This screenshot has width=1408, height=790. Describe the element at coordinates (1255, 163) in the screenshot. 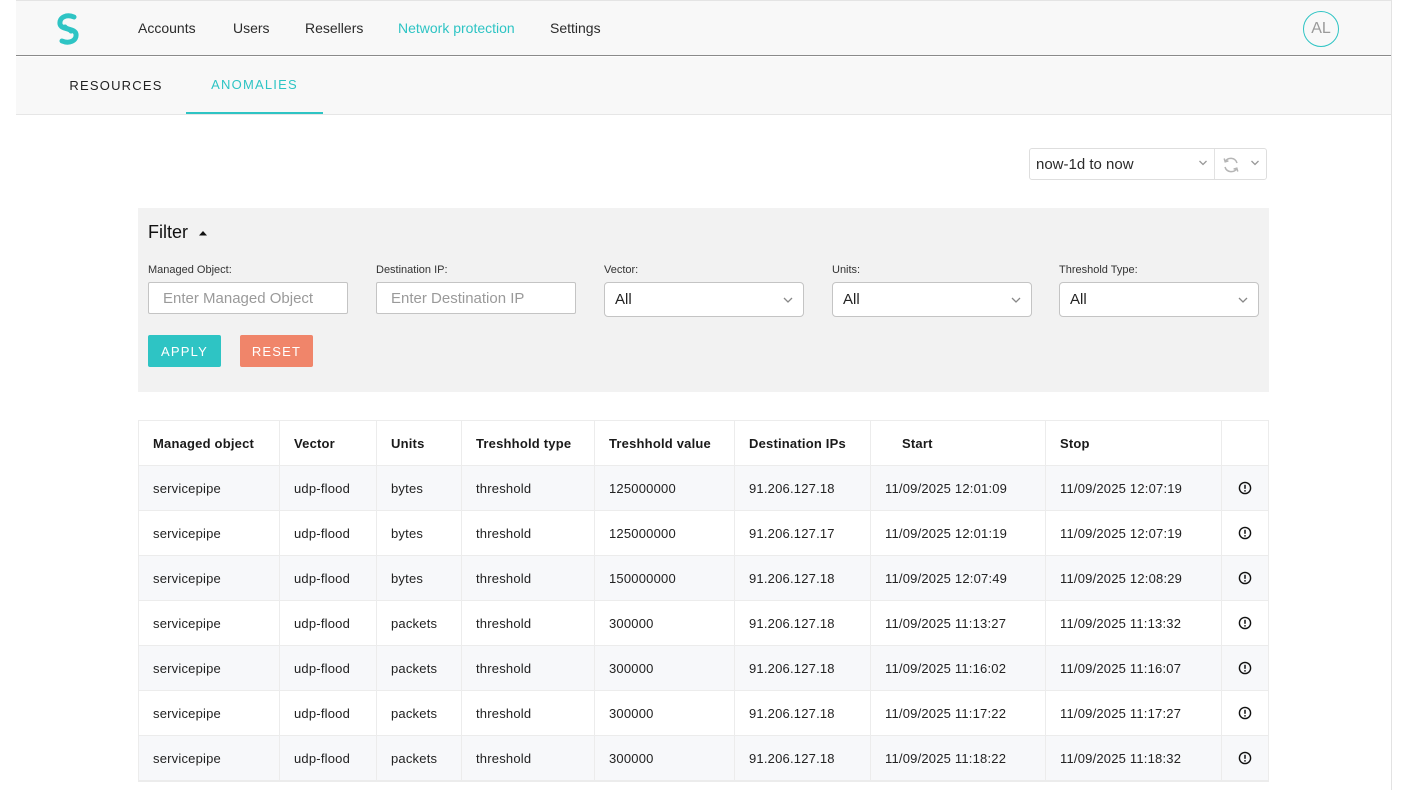

I see `refresh-options-chevron-icon` at that location.